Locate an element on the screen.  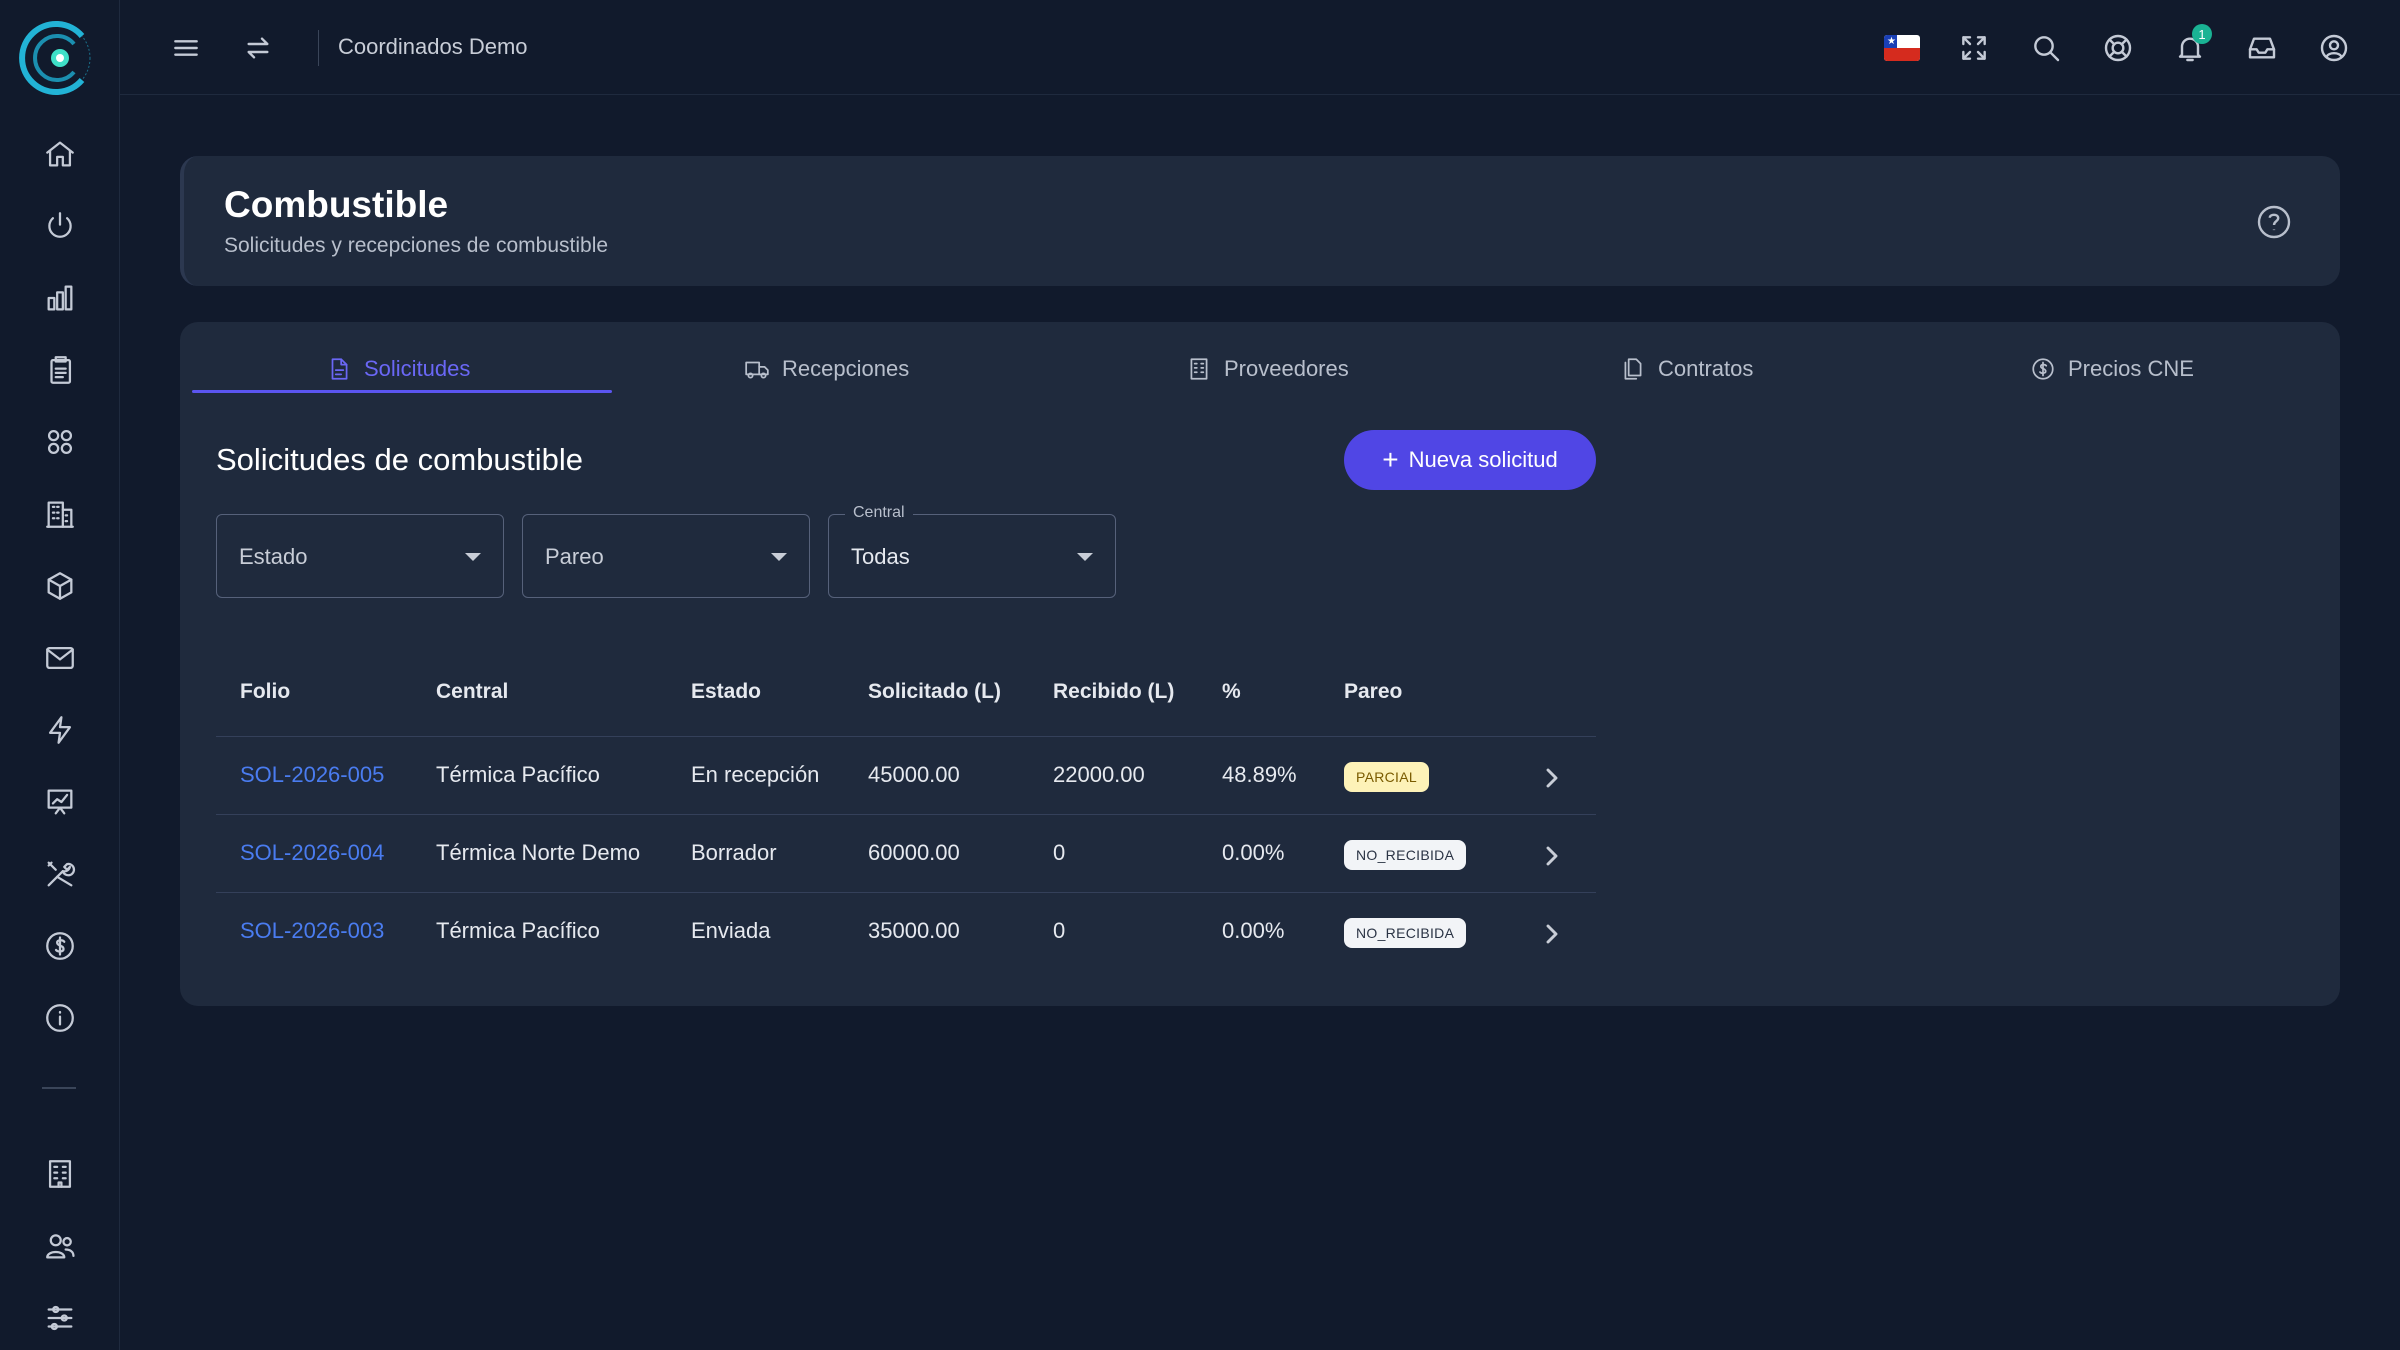
estado-cell: Borrador is located at coordinates (734, 852).